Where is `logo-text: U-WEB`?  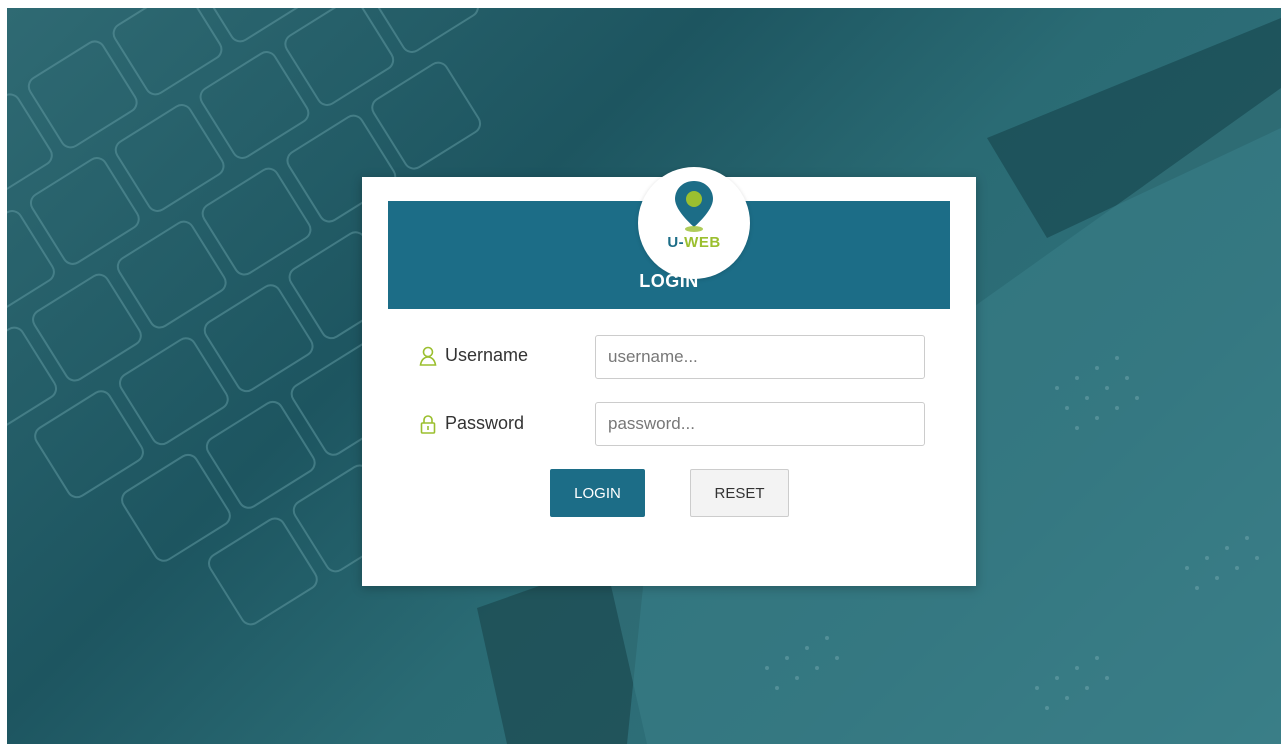
logo-text: U-WEB is located at coordinates (694, 242).